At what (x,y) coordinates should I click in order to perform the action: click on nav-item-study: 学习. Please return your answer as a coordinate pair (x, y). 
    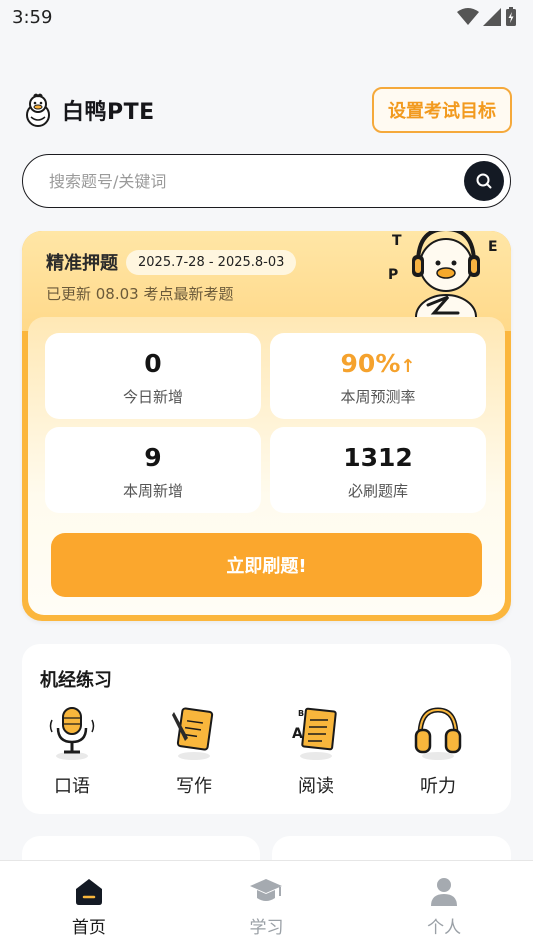
    Looking at the image, I should click on (266, 906).